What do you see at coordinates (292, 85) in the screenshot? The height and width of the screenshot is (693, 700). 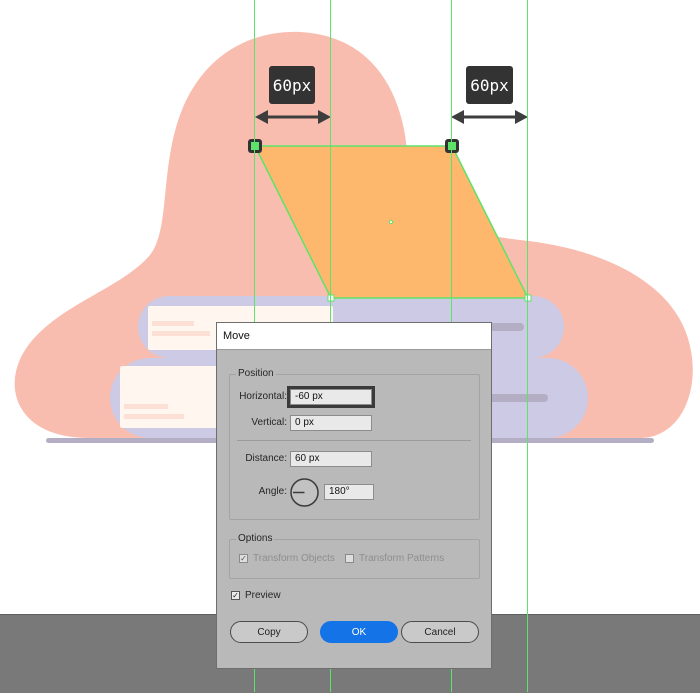 I see `dimension-label-left: 60px` at bounding box center [292, 85].